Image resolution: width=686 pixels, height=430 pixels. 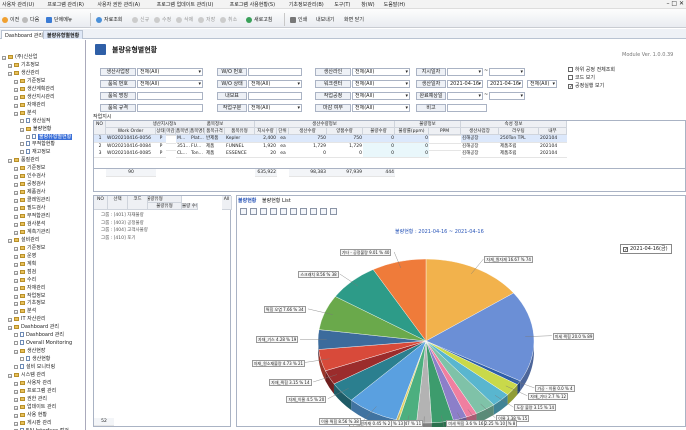 What do you see at coordinates (109, 19) in the screenshot?
I see `search-button: 자료조회` at bounding box center [109, 19].